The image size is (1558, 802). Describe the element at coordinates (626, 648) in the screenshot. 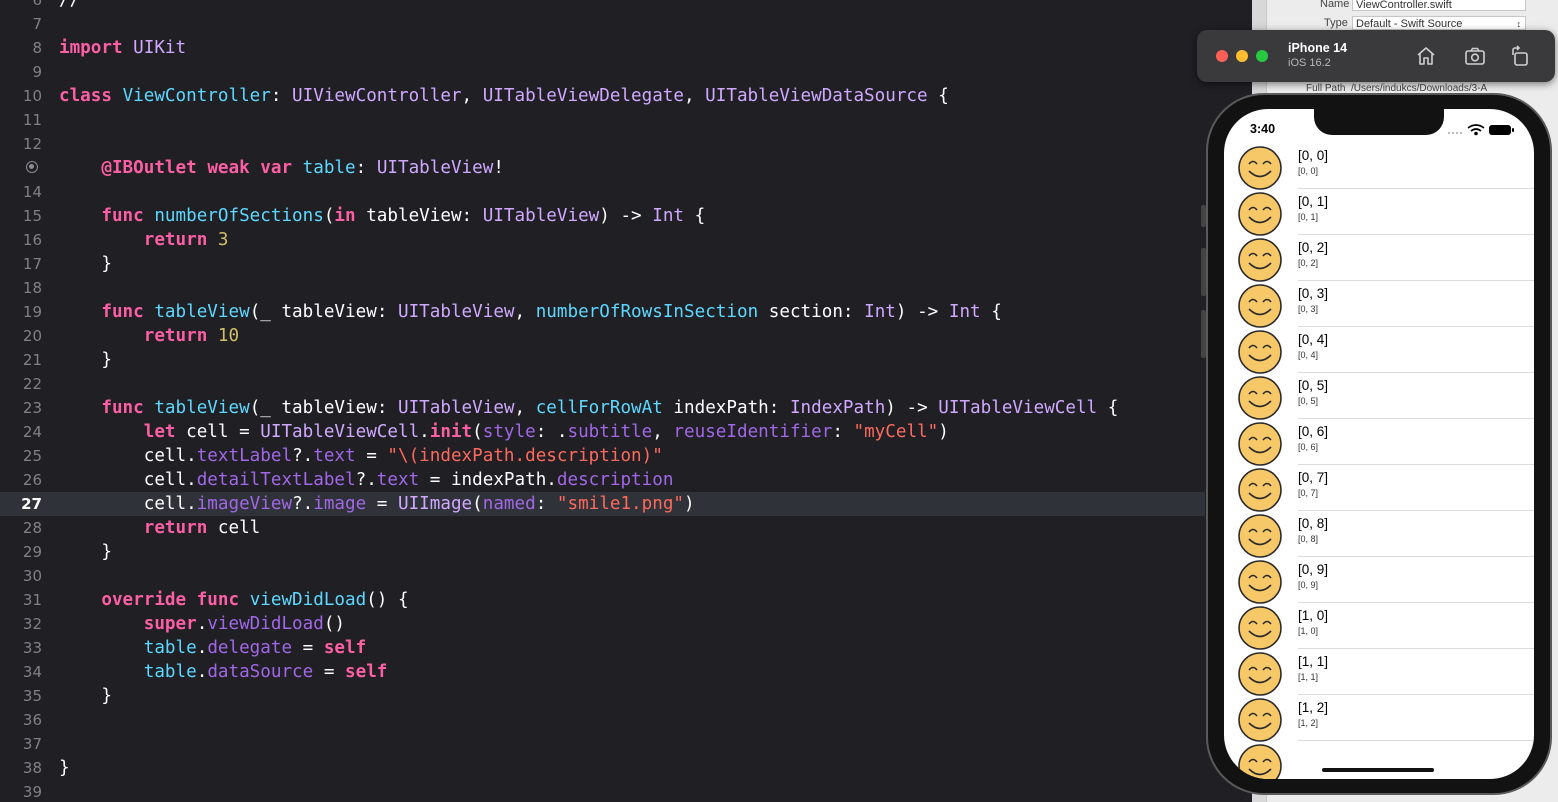

I see `code-line: 33 table.delegate = self` at that location.